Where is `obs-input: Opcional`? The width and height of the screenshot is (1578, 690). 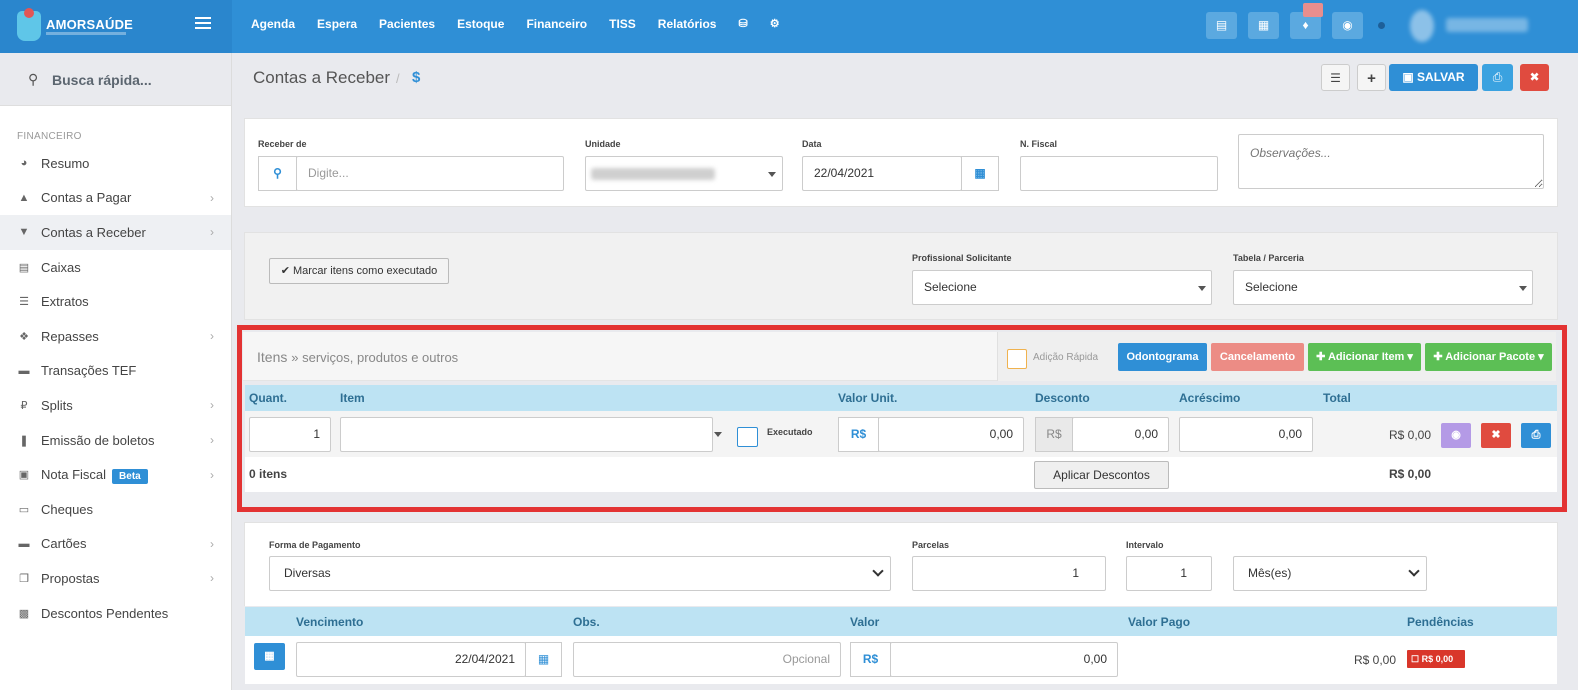
obs-input: Opcional is located at coordinates (707, 659).